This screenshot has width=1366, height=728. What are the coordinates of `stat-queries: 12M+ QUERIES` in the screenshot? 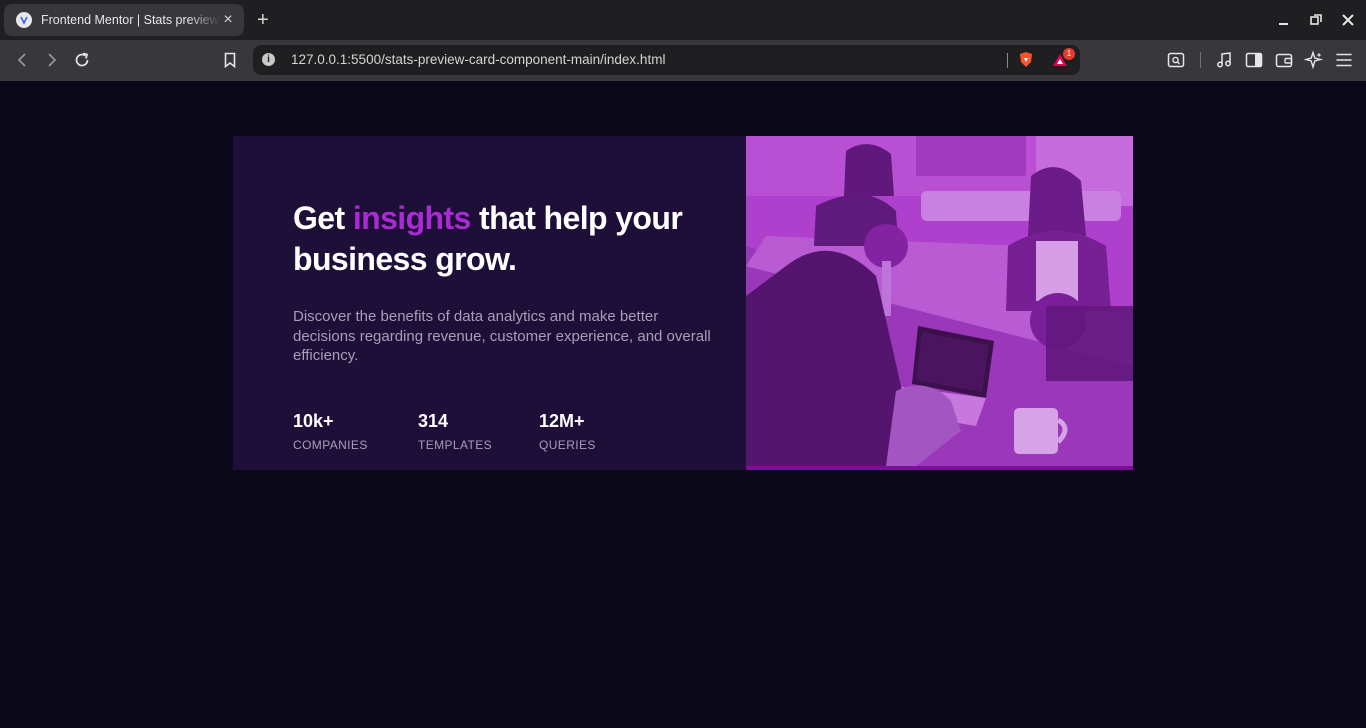 It's located at (567, 430).